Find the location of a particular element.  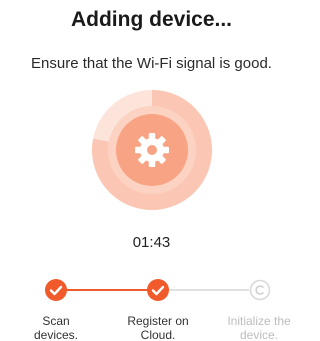

progress-ring is located at coordinates (152, 150).